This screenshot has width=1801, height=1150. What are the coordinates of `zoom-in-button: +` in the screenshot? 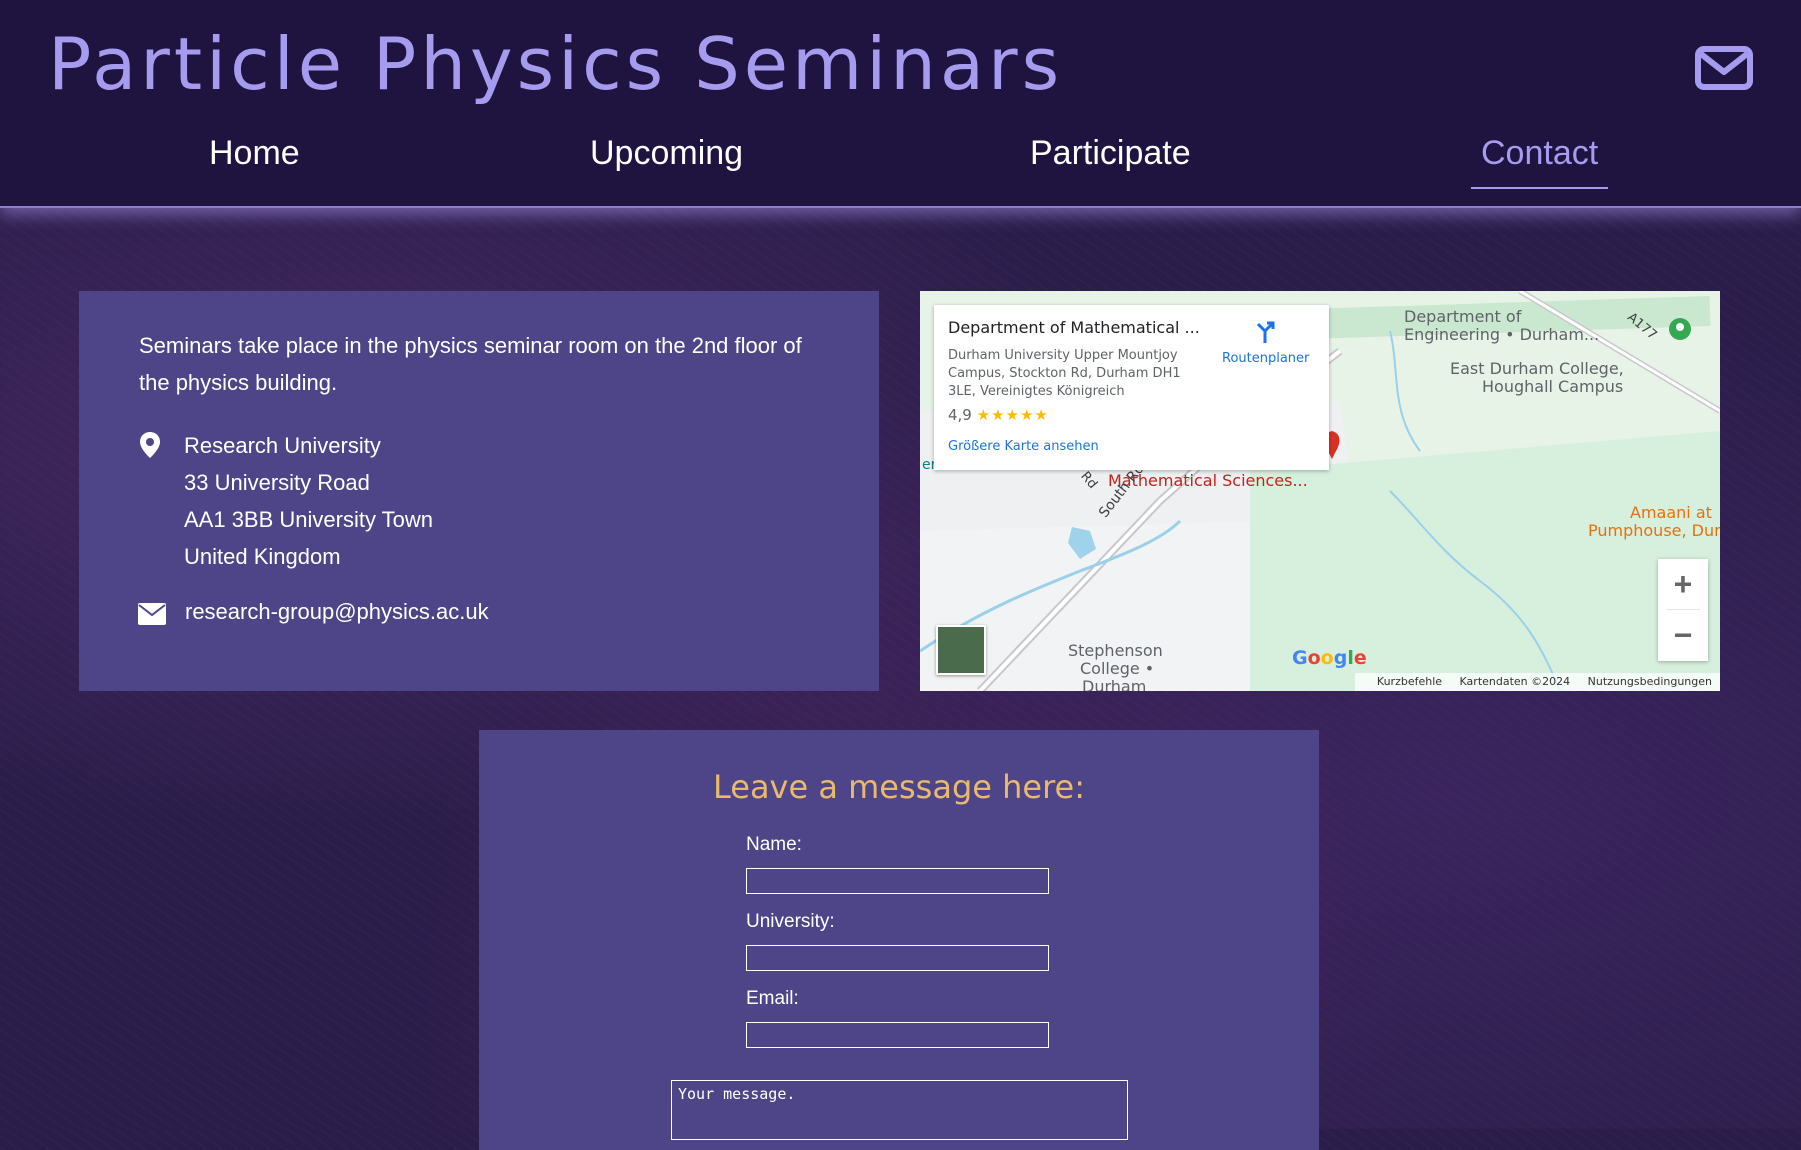 It's located at (1683, 584).